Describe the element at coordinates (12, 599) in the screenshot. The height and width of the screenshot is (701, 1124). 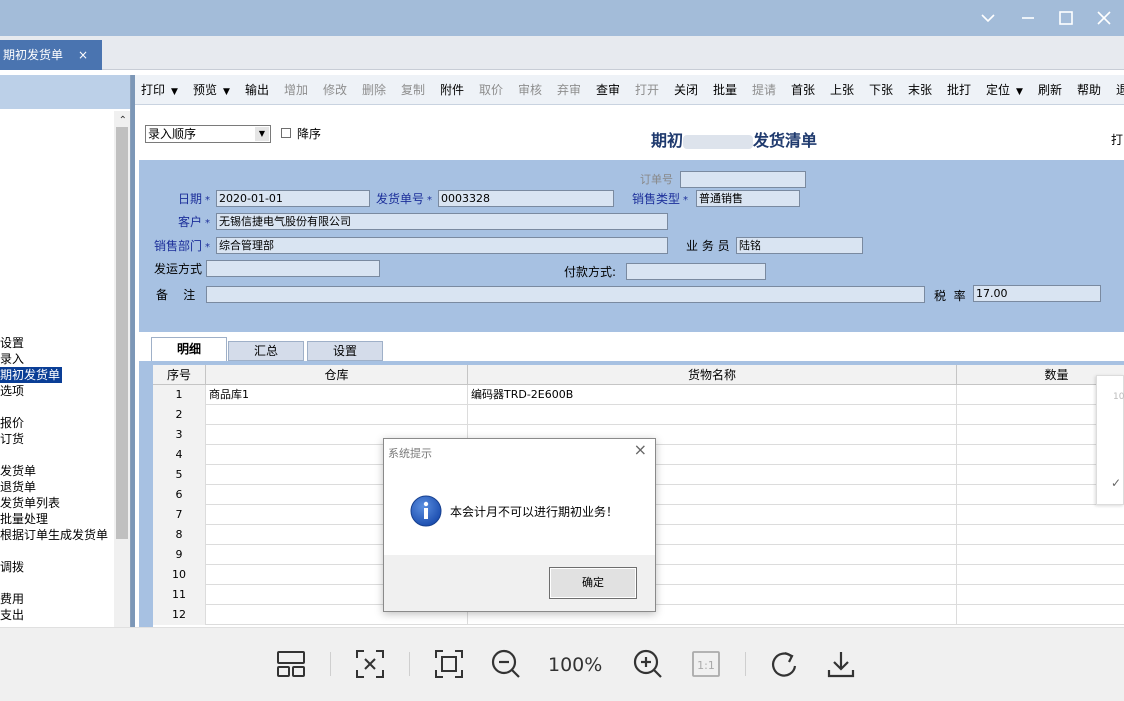
I see `nav-item: 费用` at that location.